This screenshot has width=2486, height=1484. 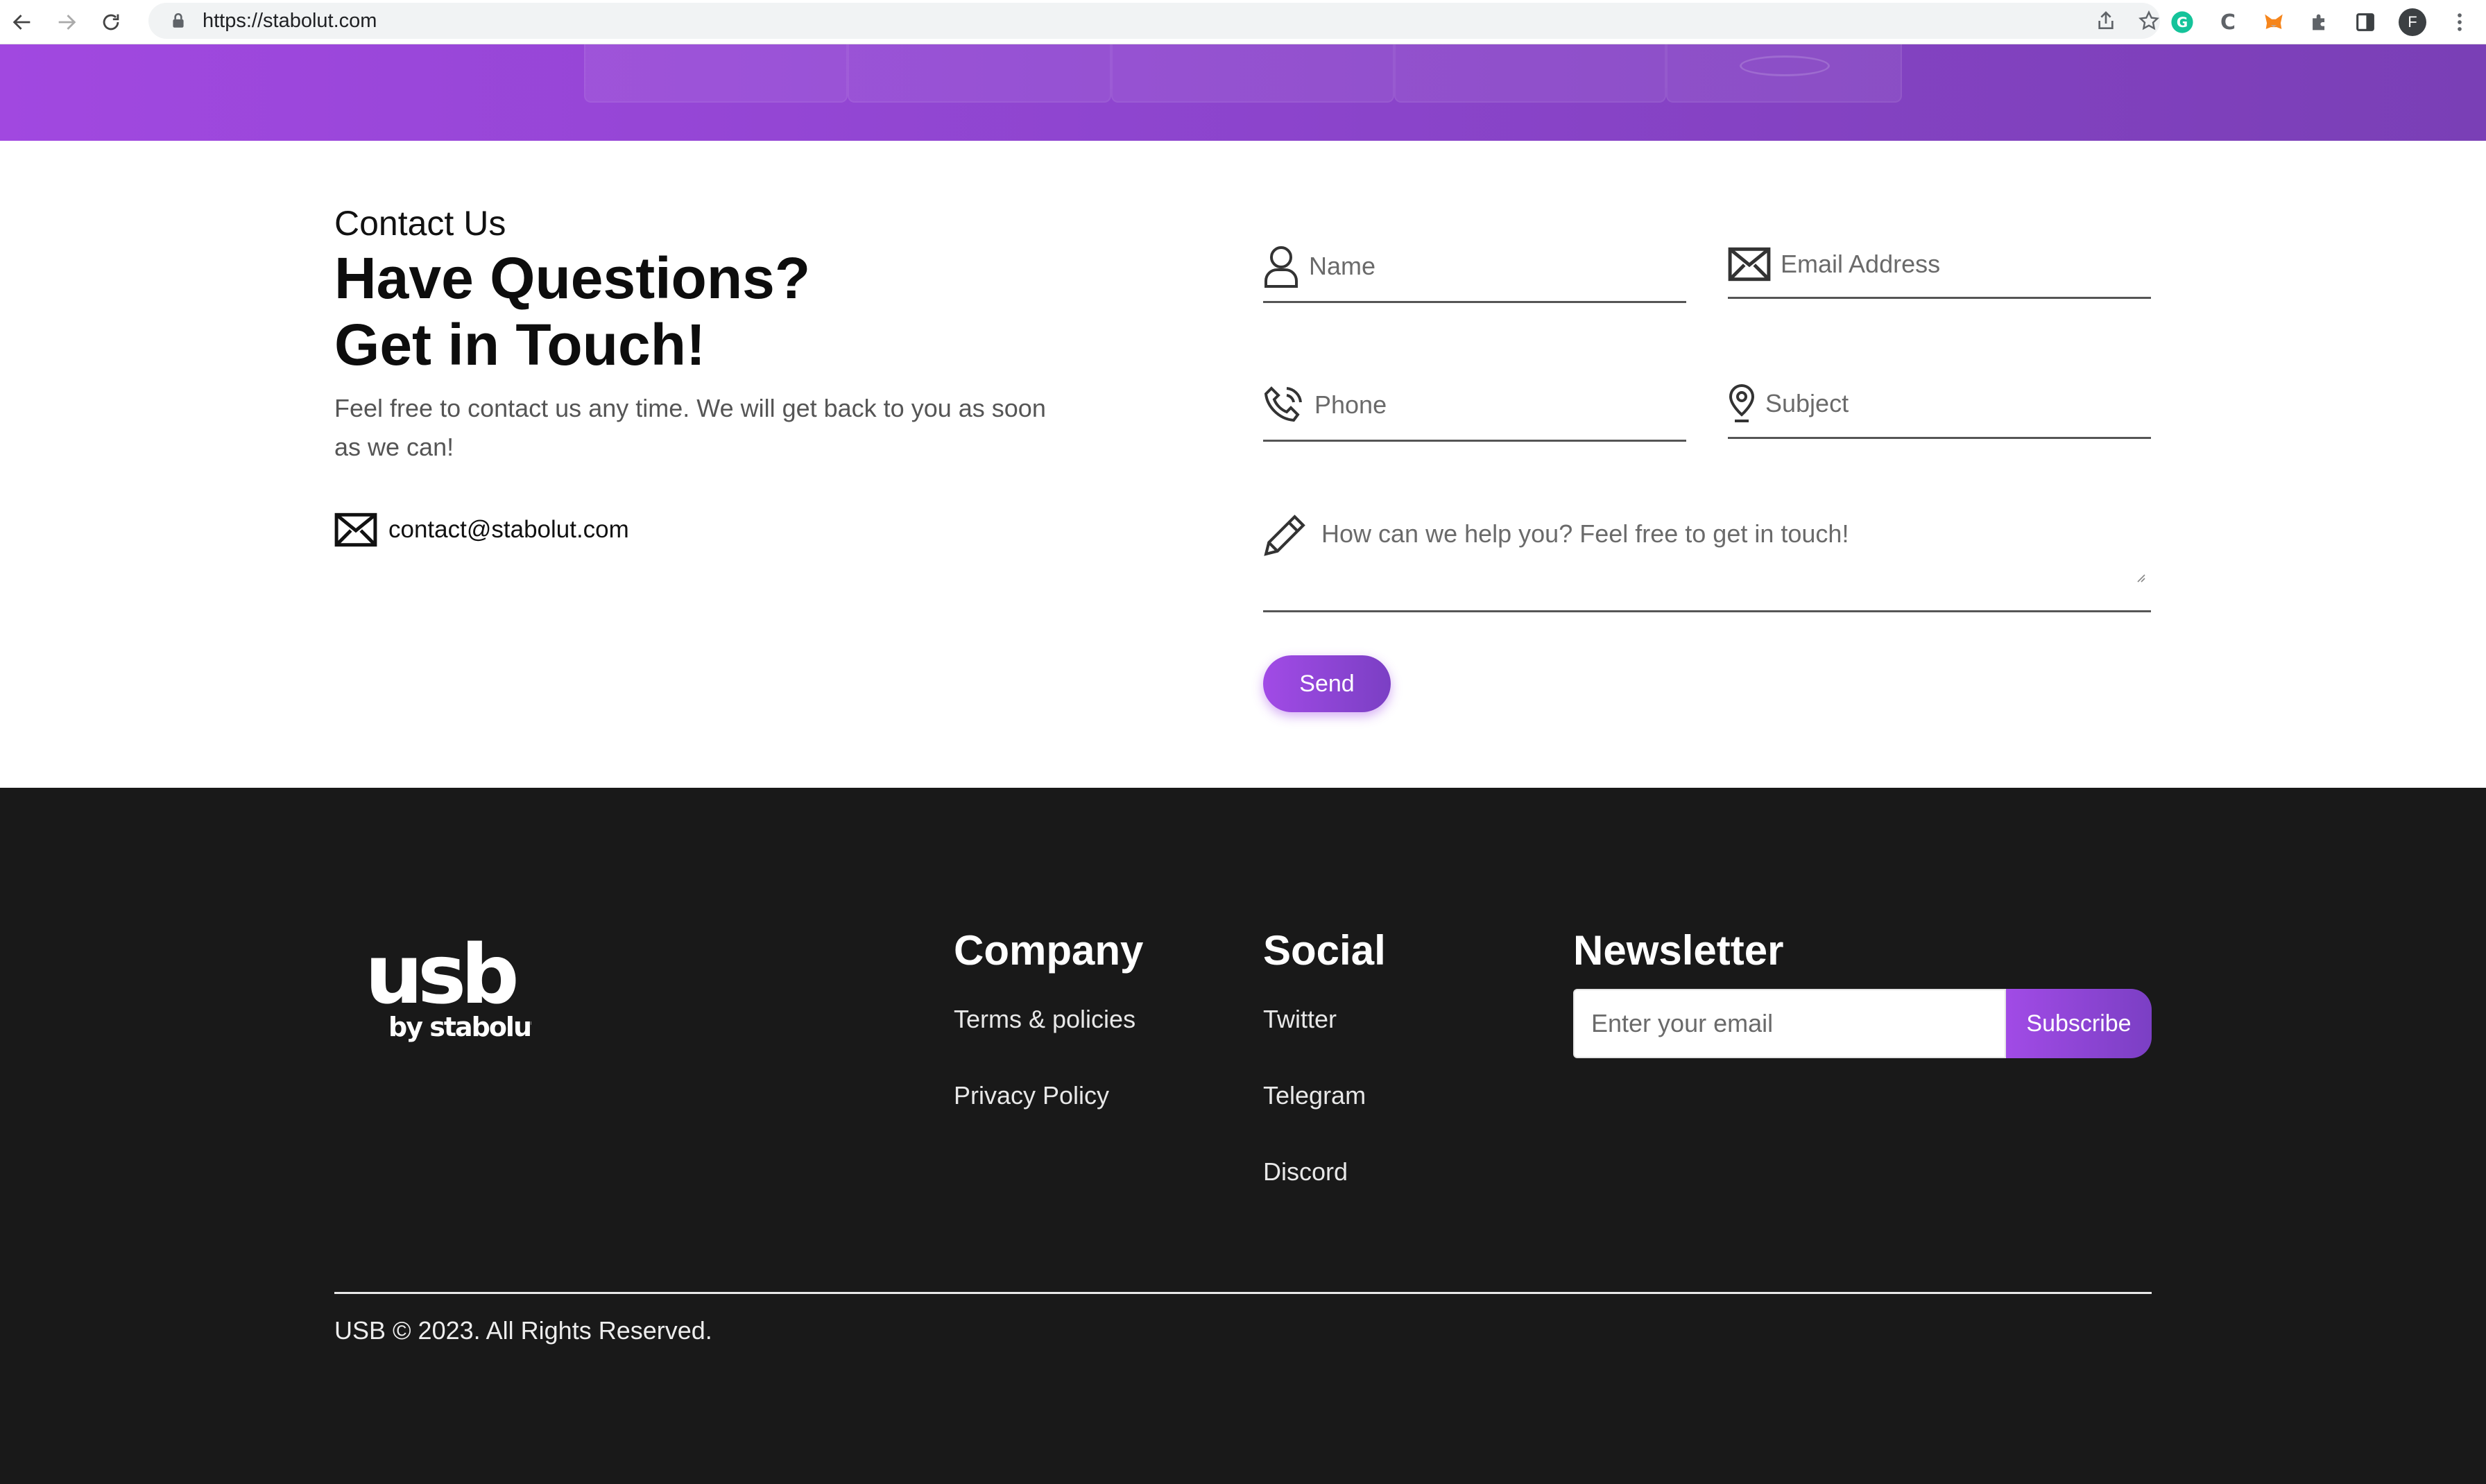 I want to click on browser-toolbar: https://stabolut.com G C F, so click(x=1243, y=22).